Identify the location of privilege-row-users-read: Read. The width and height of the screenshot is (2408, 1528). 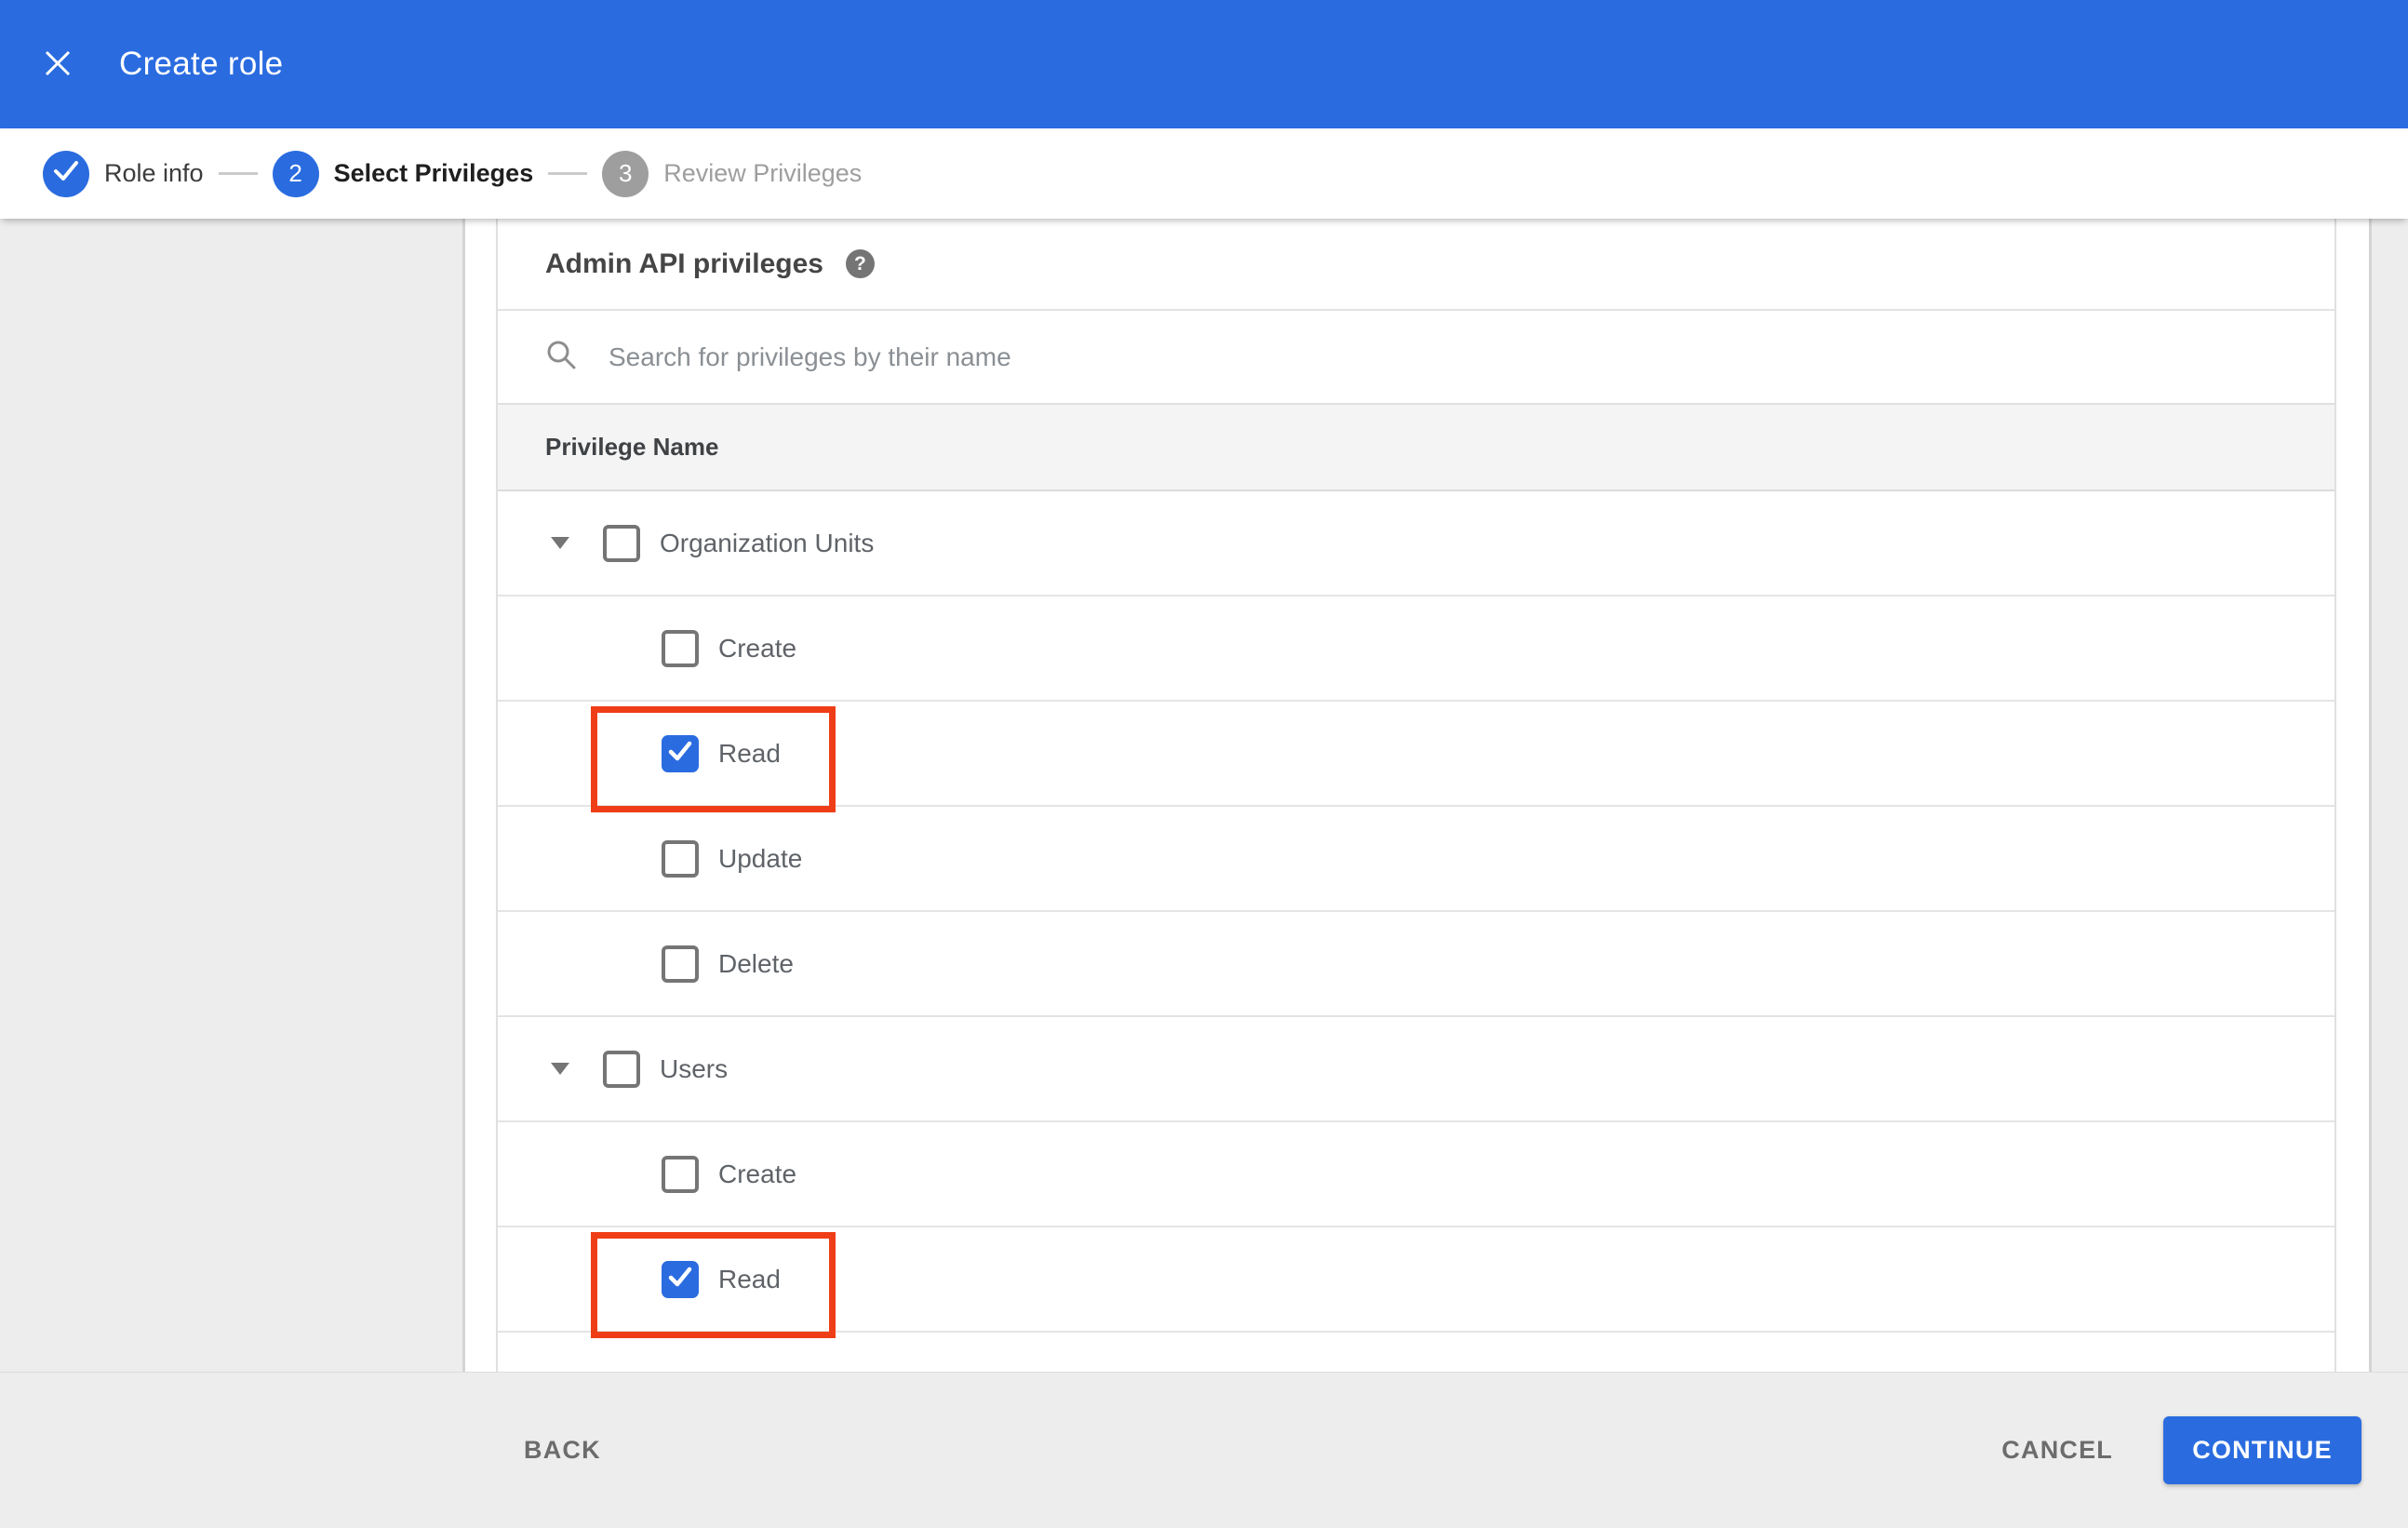
(1416, 1282).